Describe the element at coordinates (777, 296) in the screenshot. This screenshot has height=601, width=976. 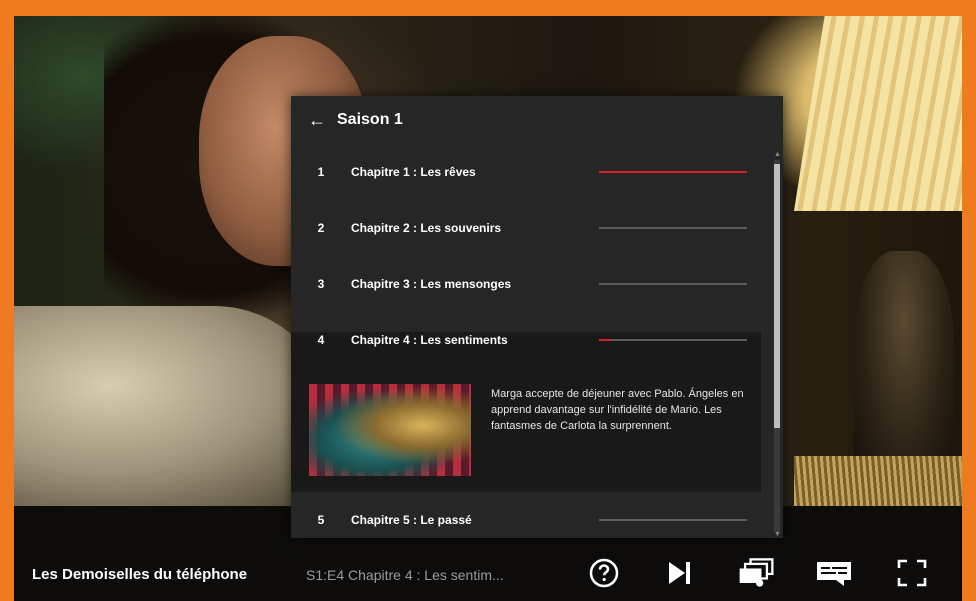
I see `scrollbar-thumb` at that location.